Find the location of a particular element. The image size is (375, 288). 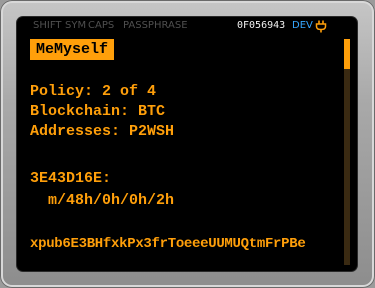

shift-indicator: SHIFT is located at coordinates (47, 25).